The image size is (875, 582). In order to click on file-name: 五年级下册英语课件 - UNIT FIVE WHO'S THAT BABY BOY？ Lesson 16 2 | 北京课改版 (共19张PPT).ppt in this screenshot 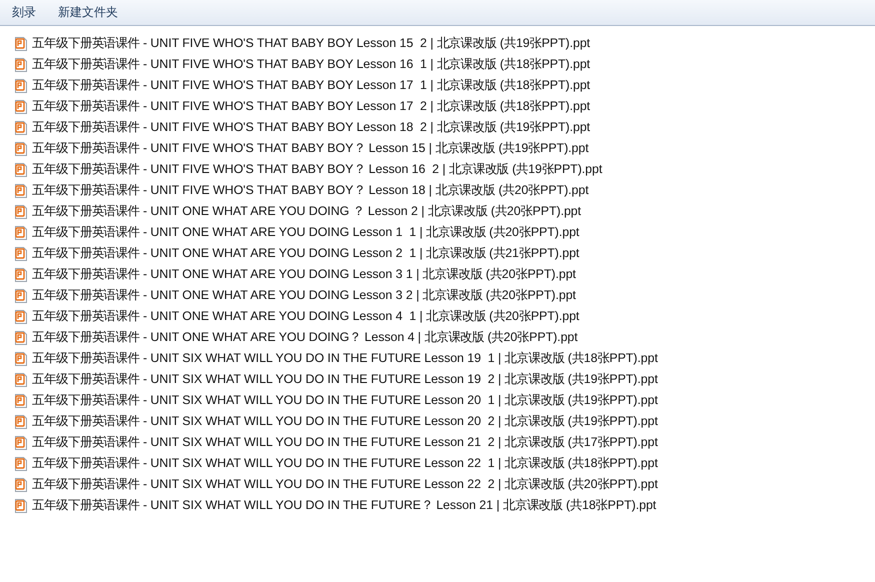, I will do `click(317, 169)`.